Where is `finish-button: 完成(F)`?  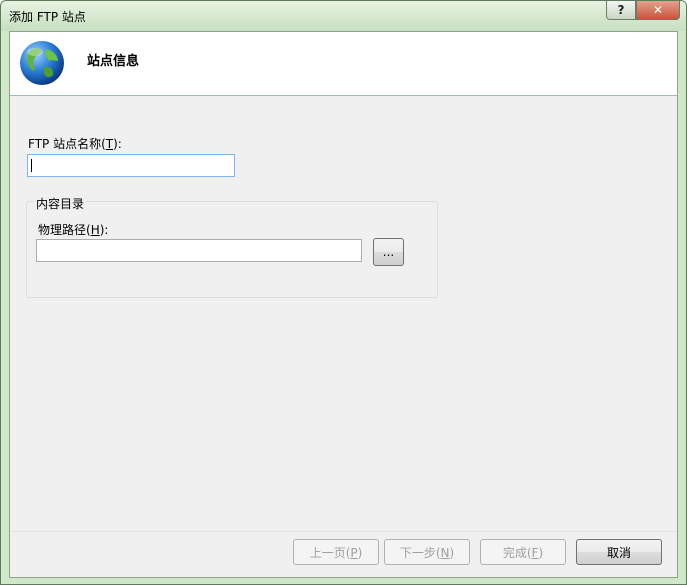 finish-button: 完成(F) is located at coordinates (523, 552).